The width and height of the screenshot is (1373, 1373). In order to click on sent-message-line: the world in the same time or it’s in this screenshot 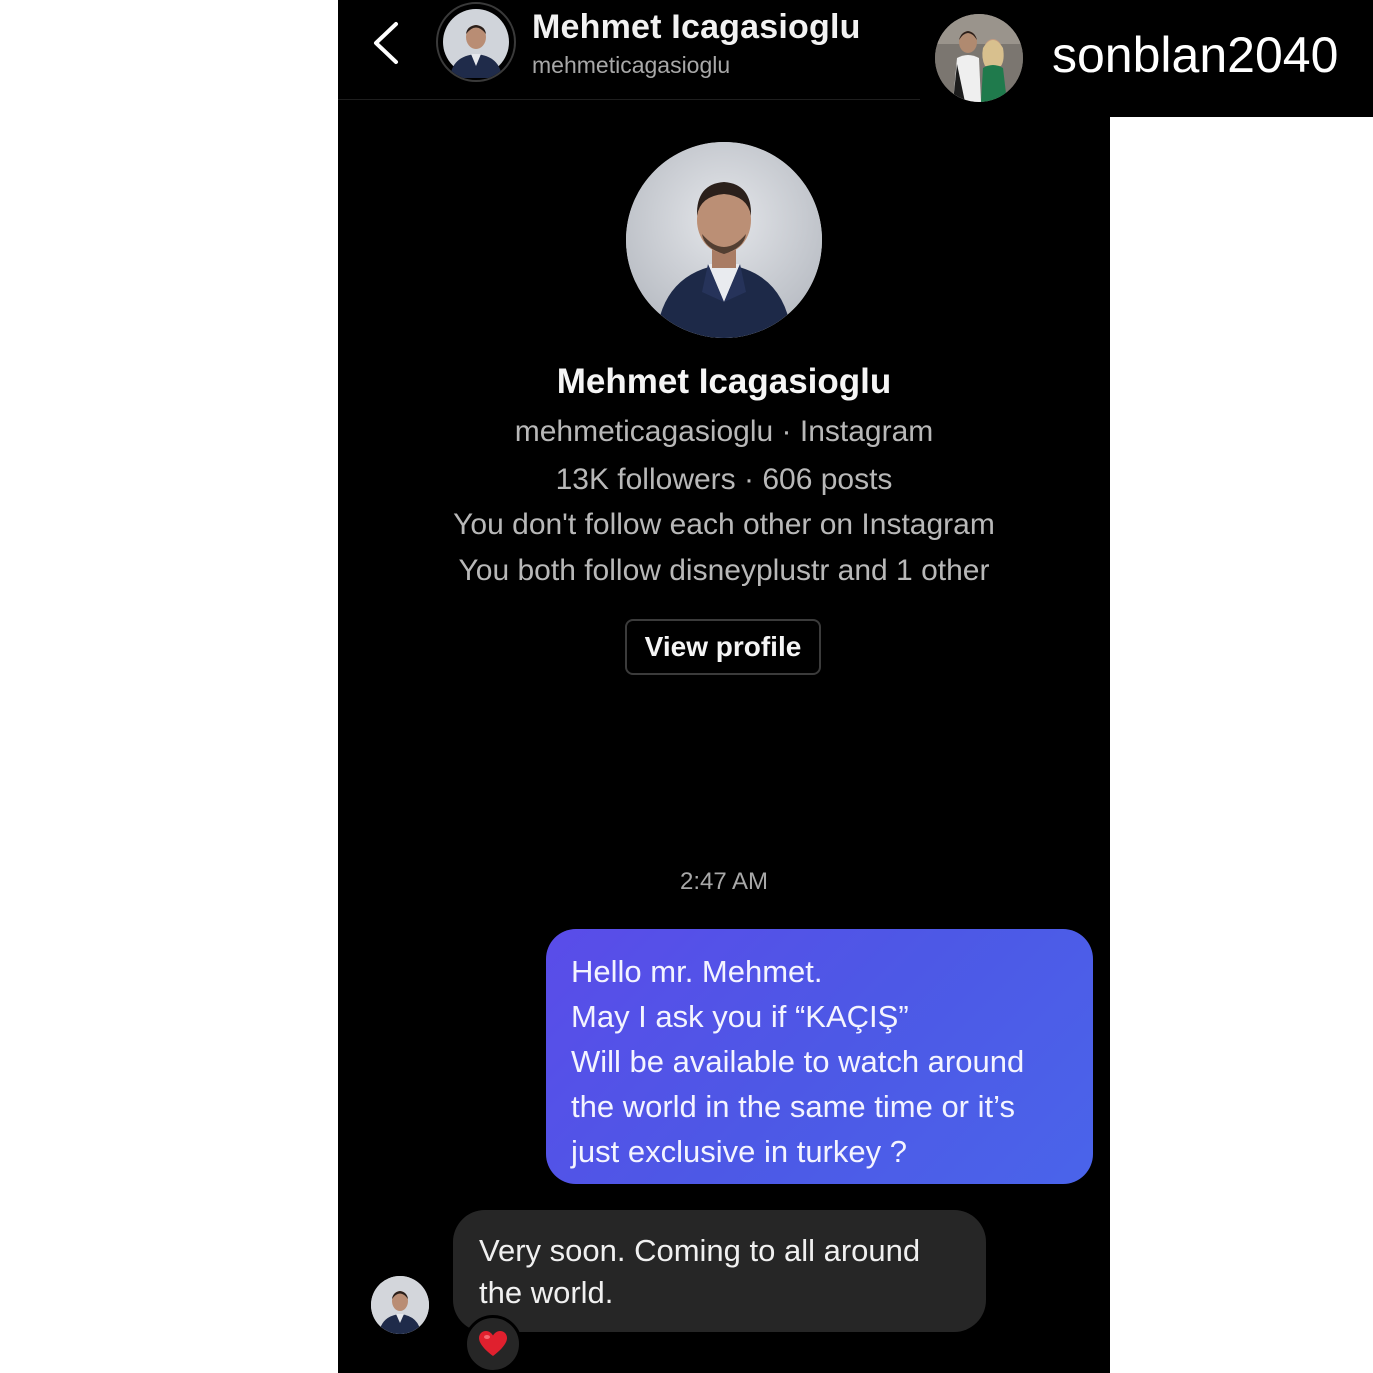, I will do `click(793, 1106)`.